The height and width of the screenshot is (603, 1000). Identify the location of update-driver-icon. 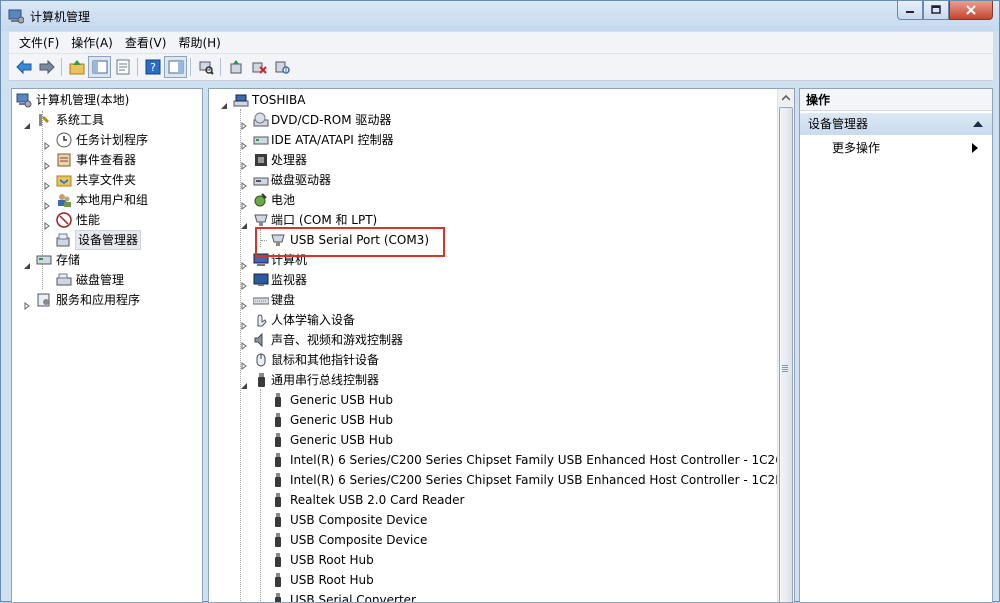
(235, 67).